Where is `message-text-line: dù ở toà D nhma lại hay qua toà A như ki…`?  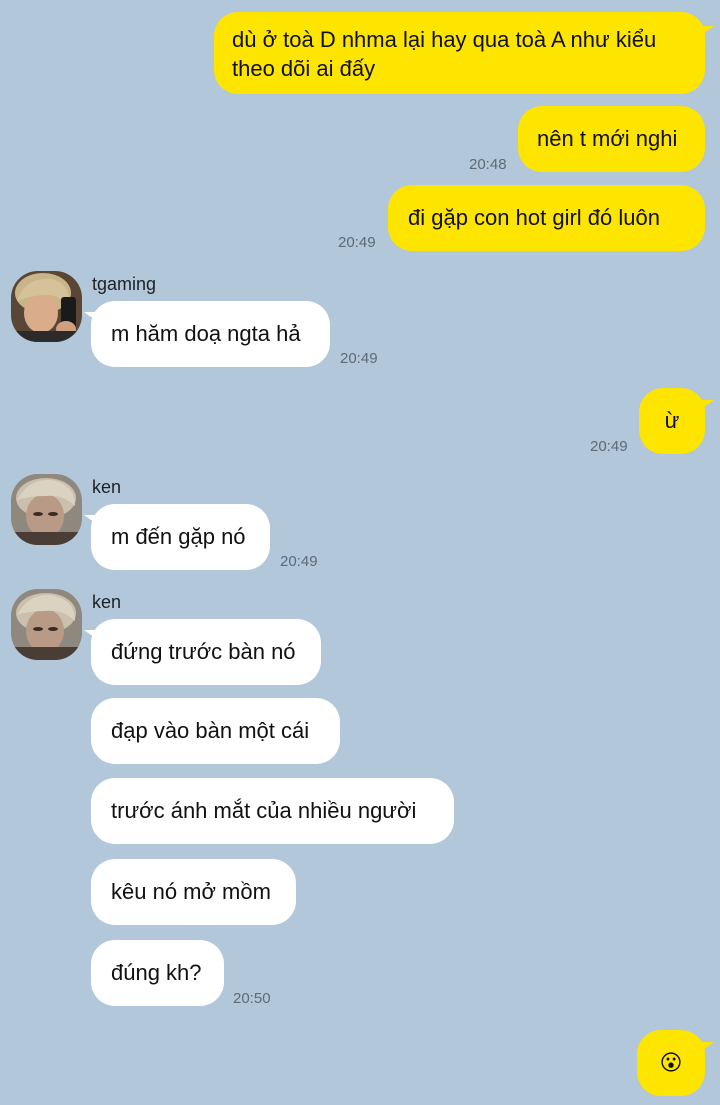
message-text-line: dù ở toà D nhma lại hay qua toà A như ki… is located at coordinates (444, 39).